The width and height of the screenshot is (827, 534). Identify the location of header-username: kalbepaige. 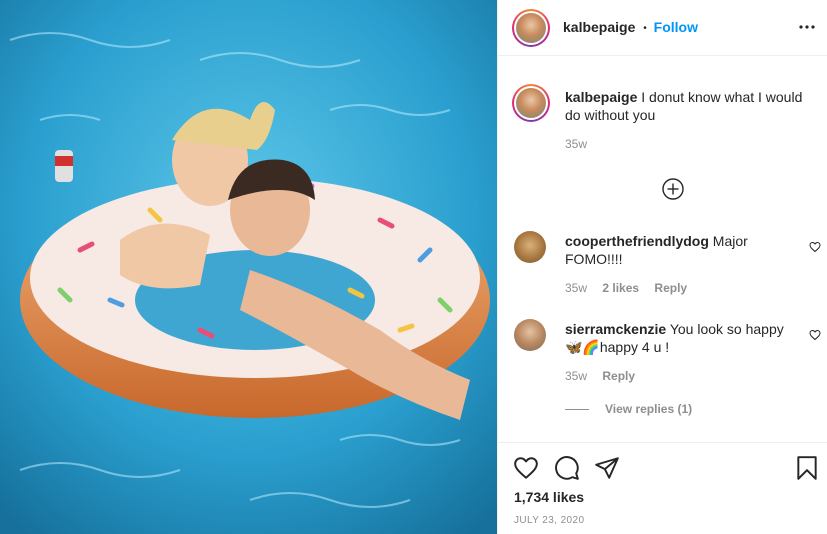
(599, 27).